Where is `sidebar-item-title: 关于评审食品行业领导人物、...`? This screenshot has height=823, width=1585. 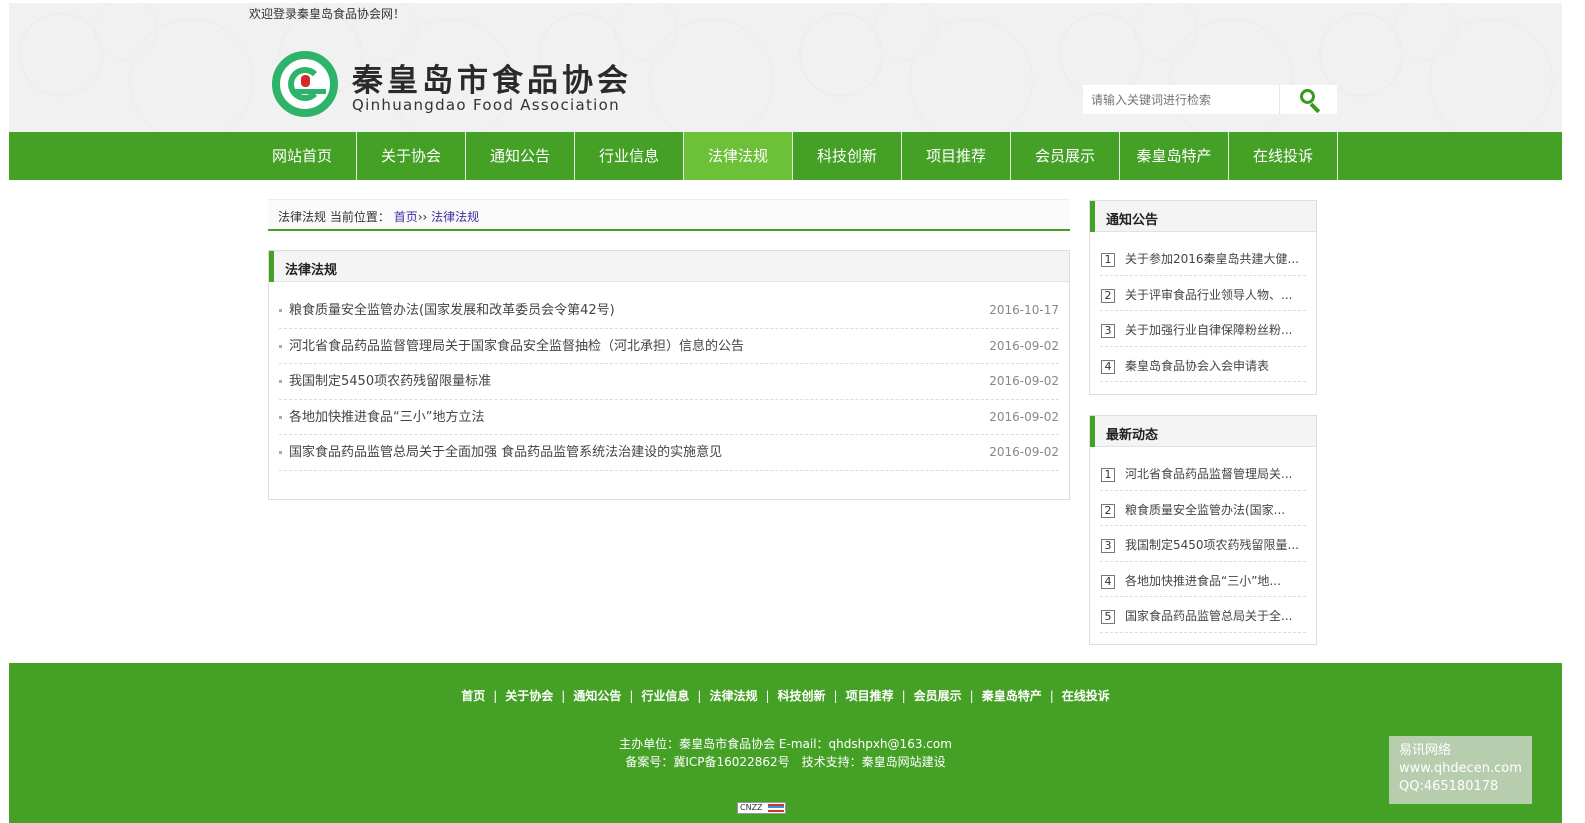 sidebar-item-title: 关于评审食品行业领导人物、... is located at coordinates (1215, 294).